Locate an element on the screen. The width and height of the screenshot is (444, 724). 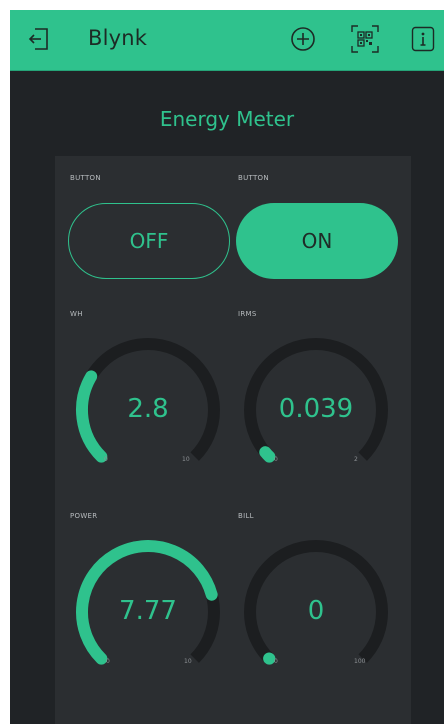
off-button: OFF is located at coordinates (149, 241).